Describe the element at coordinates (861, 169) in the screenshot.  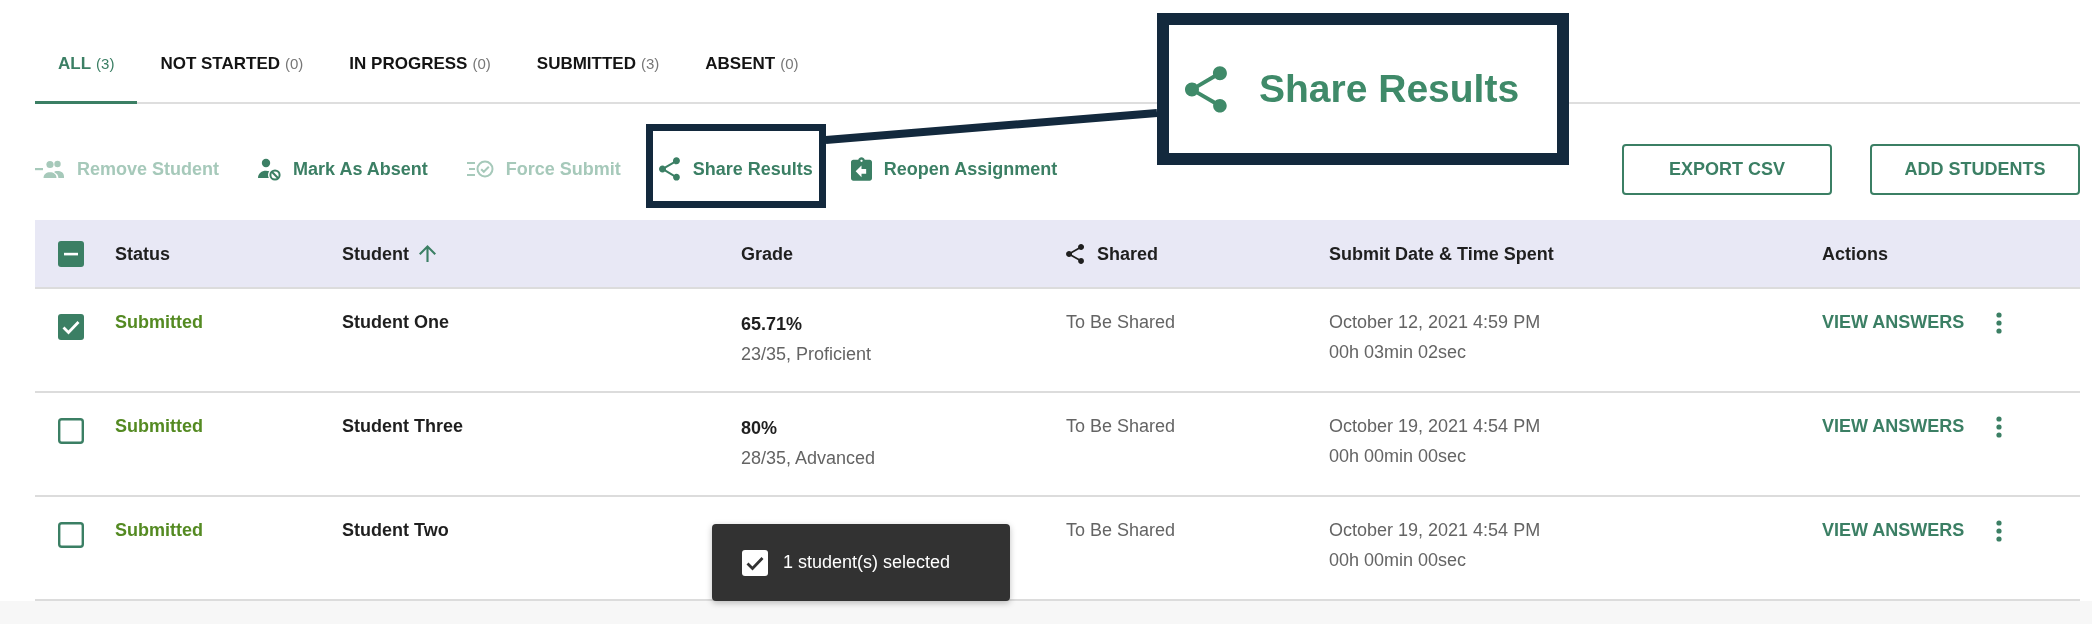
I see `clipboard-arrow-icon` at that location.